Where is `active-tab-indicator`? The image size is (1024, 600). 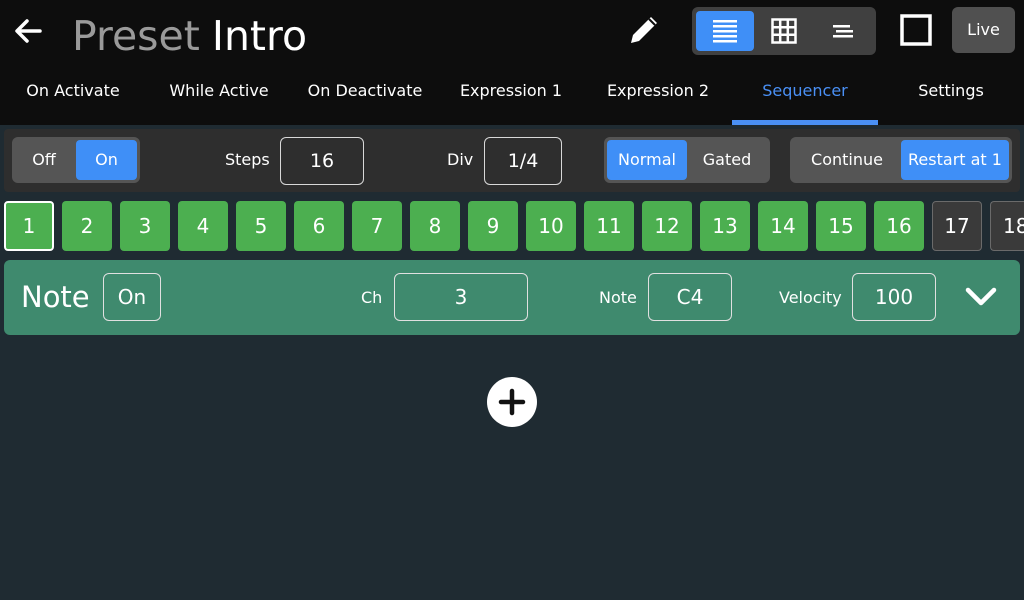
active-tab-indicator is located at coordinates (805, 122).